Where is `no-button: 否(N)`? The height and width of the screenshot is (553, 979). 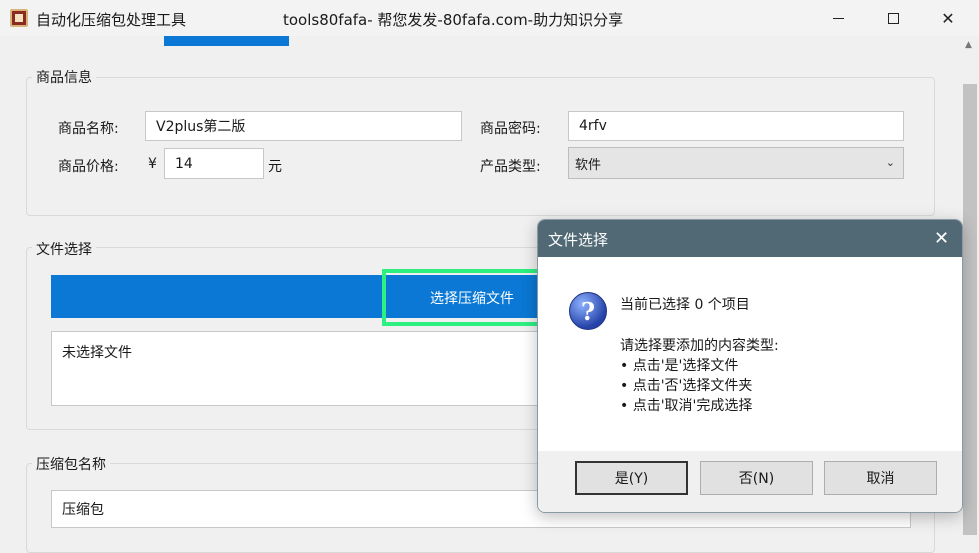 no-button: 否(N) is located at coordinates (756, 478).